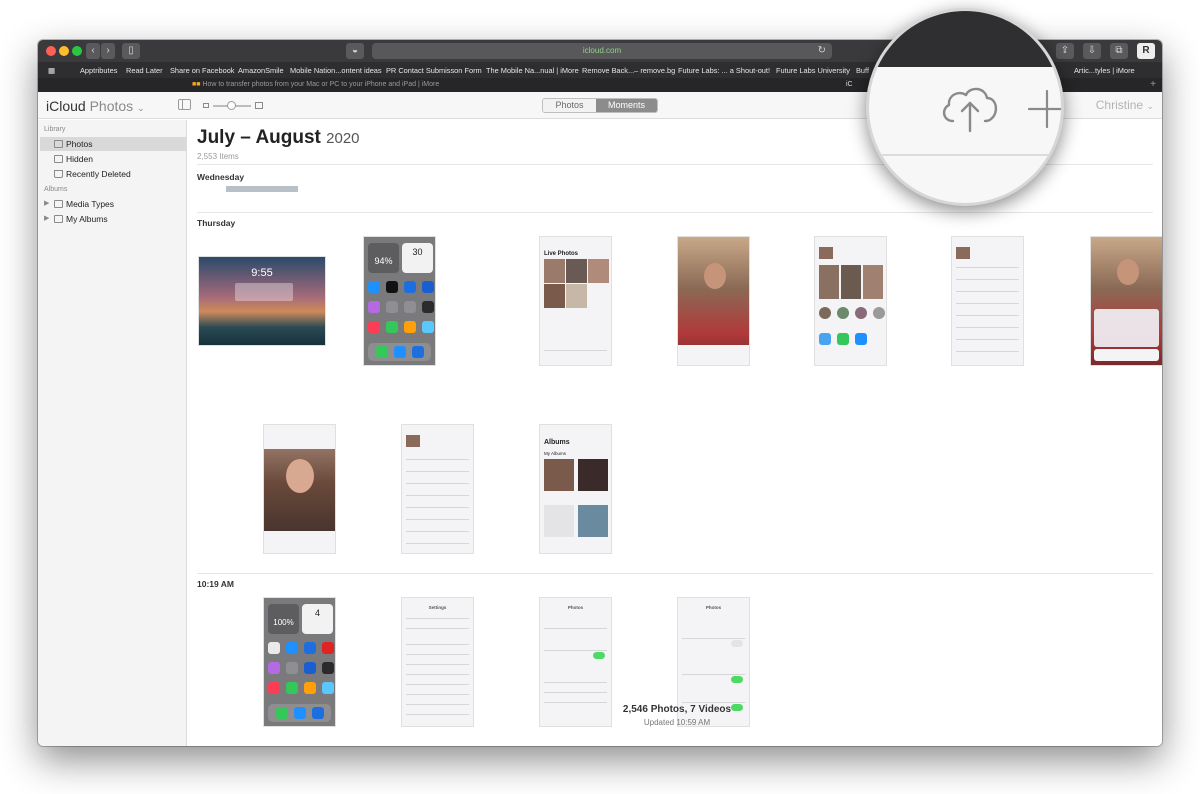 This screenshot has width=1200, height=794. I want to click on sidebar-item-media-types: ▶ Media Types, so click(113, 204).